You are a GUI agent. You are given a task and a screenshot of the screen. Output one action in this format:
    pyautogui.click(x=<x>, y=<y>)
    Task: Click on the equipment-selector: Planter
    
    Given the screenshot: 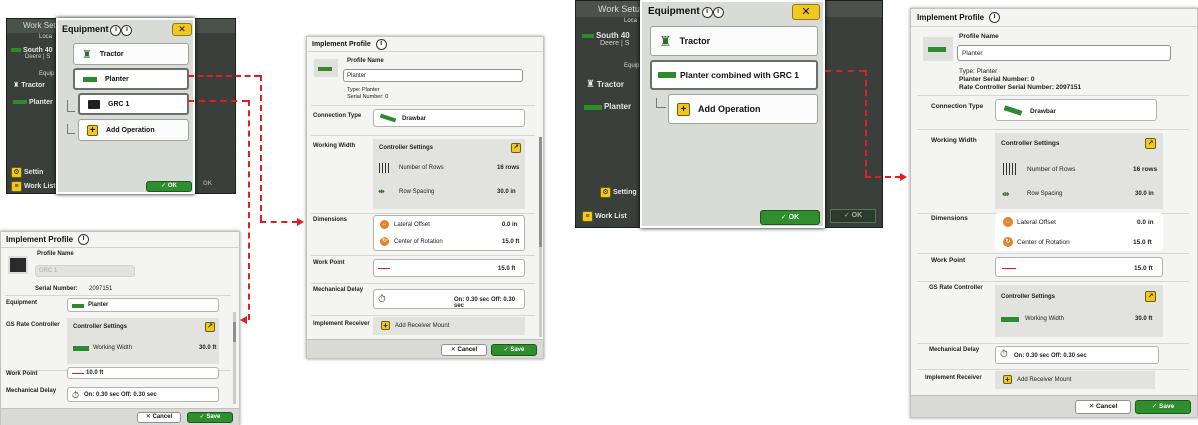 What is the action you would take?
    pyautogui.click(x=143, y=305)
    